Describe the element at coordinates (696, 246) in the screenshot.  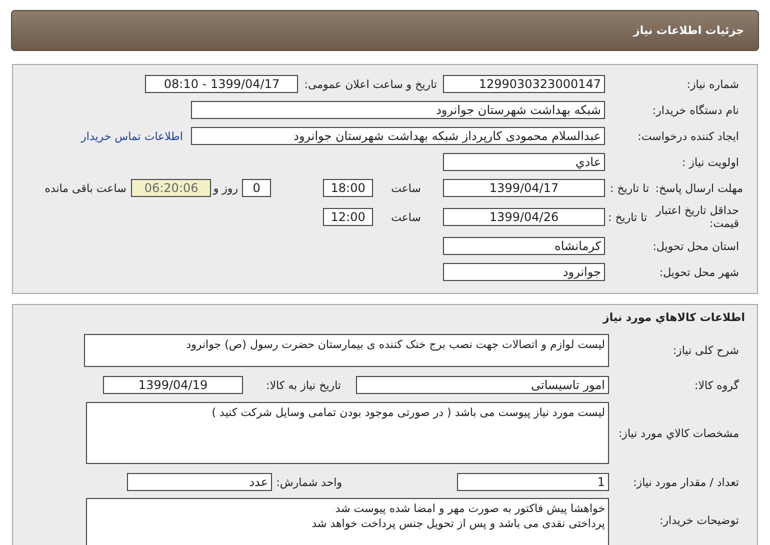
I see `field-label: استان محل تحویل:` at that location.